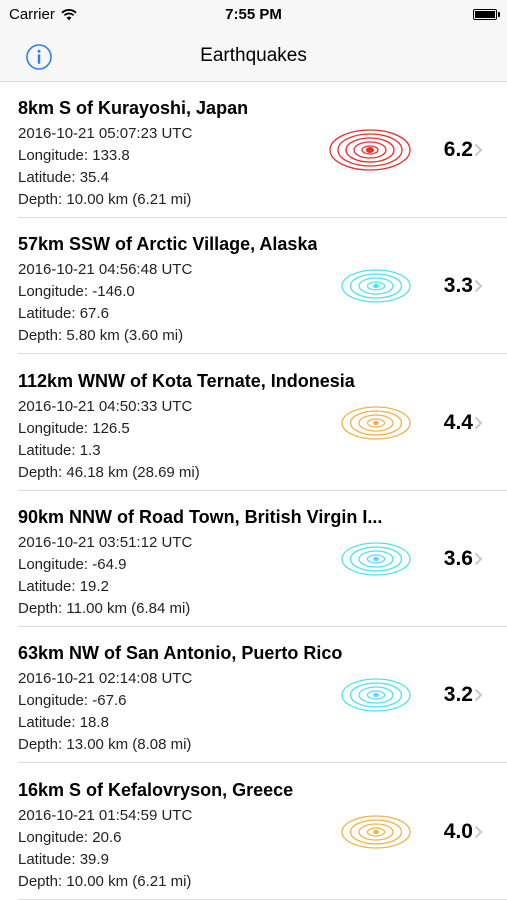 The height and width of the screenshot is (900, 507). What do you see at coordinates (105, 270) in the screenshot?
I see `earthquake-time: 2016-10-21 04:56:48 UTC` at bounding box center [105, 270].